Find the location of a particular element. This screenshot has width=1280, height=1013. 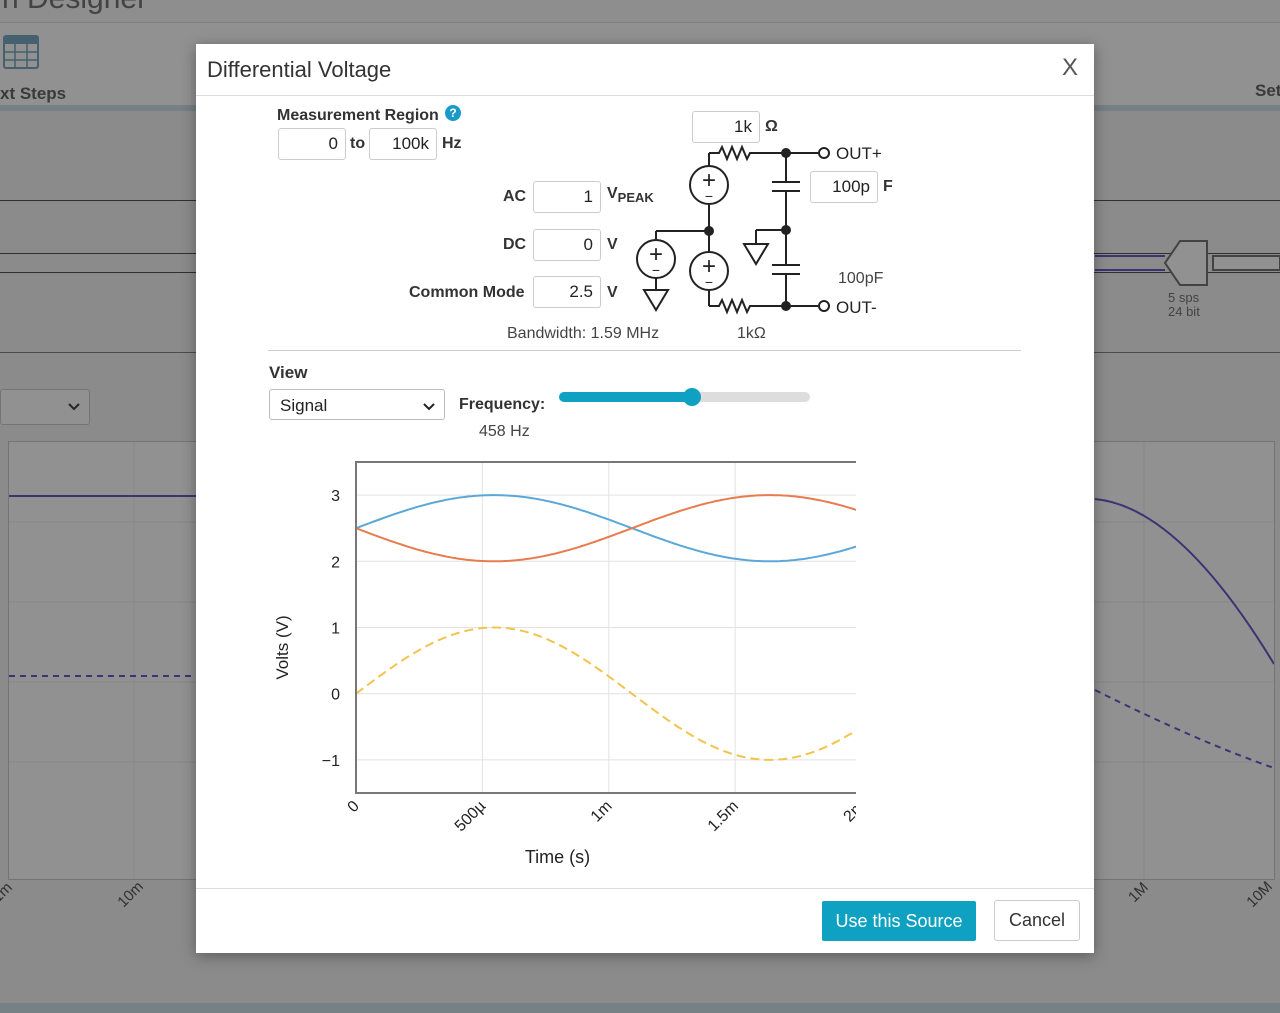

common-mode-unit: V is located at coordinates (612, 292).